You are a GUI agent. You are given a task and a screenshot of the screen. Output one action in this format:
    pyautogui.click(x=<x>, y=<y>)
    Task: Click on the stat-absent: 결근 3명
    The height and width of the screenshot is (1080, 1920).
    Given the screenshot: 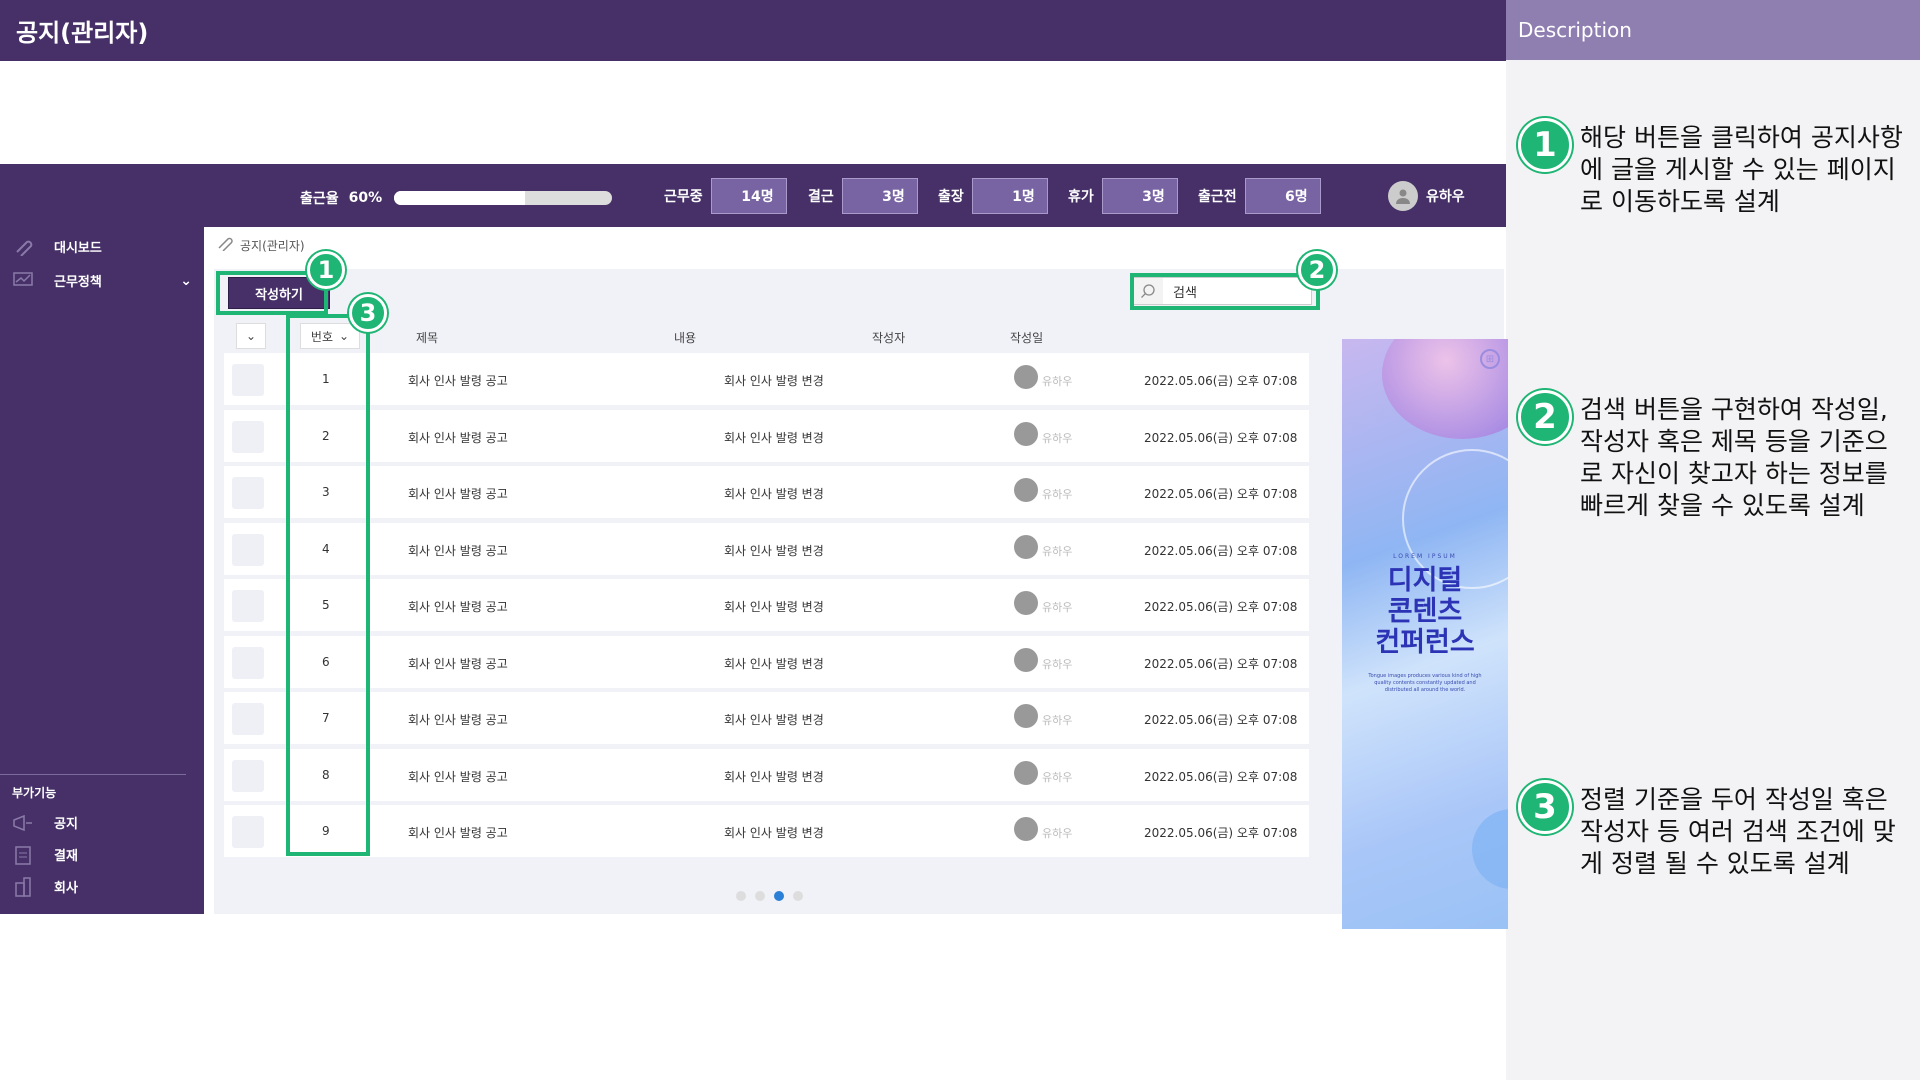 What is the action you would take?
    pyautogui.click(x=863, y=196)
    